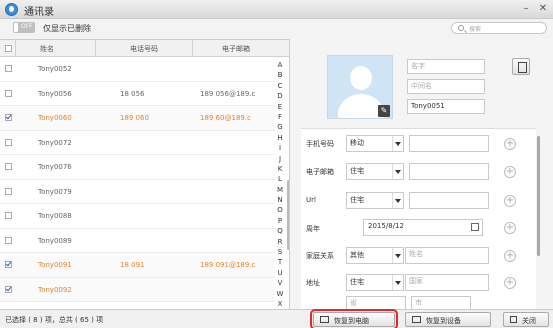  What do you see at coordinates (499, 28) in the screenshot?
I see `search-input: 搜索` at bounding box center [499, 28].